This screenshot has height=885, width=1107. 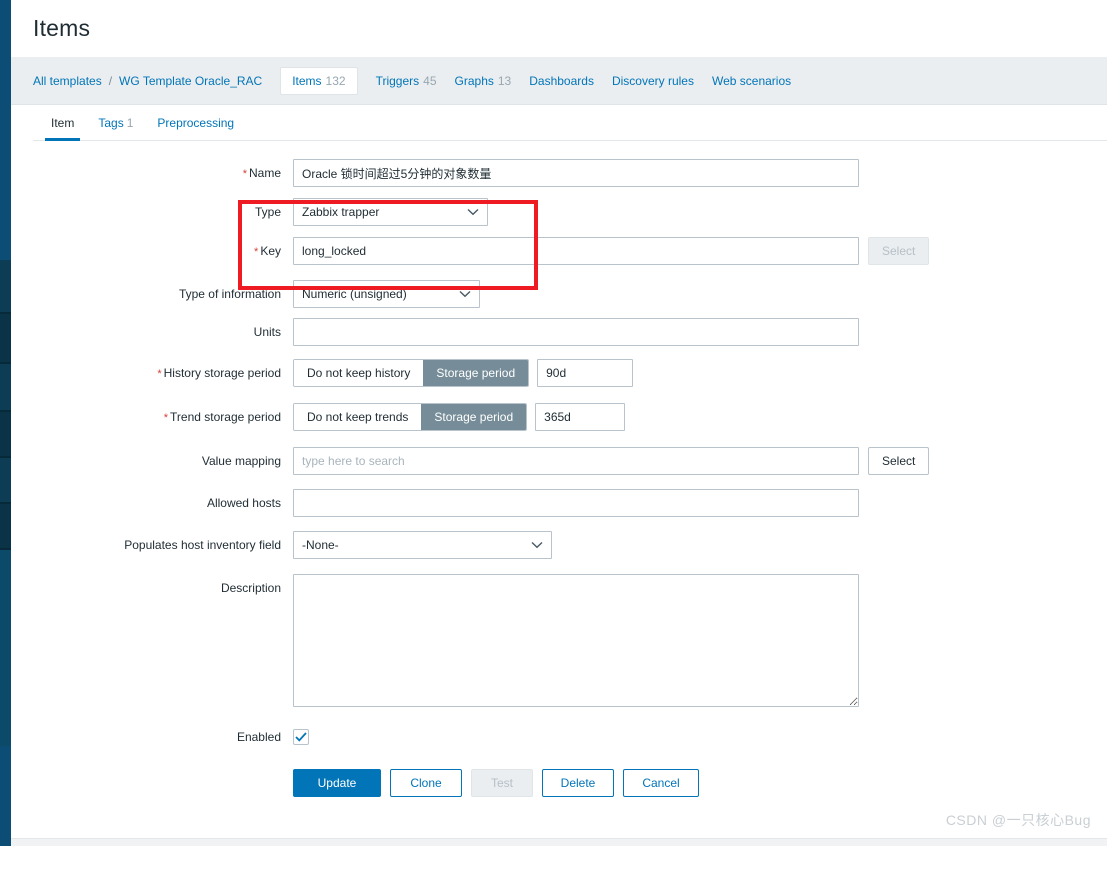 I want to click on type-label: Type, so click(x=163, y=212).